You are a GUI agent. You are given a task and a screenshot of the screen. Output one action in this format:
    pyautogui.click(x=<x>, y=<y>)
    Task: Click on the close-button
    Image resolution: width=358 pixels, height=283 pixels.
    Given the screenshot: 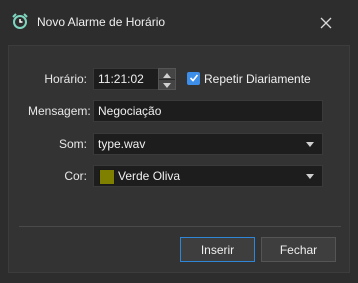 What is the action you would take?
    pyautogui.click(x=326, y=24)
    